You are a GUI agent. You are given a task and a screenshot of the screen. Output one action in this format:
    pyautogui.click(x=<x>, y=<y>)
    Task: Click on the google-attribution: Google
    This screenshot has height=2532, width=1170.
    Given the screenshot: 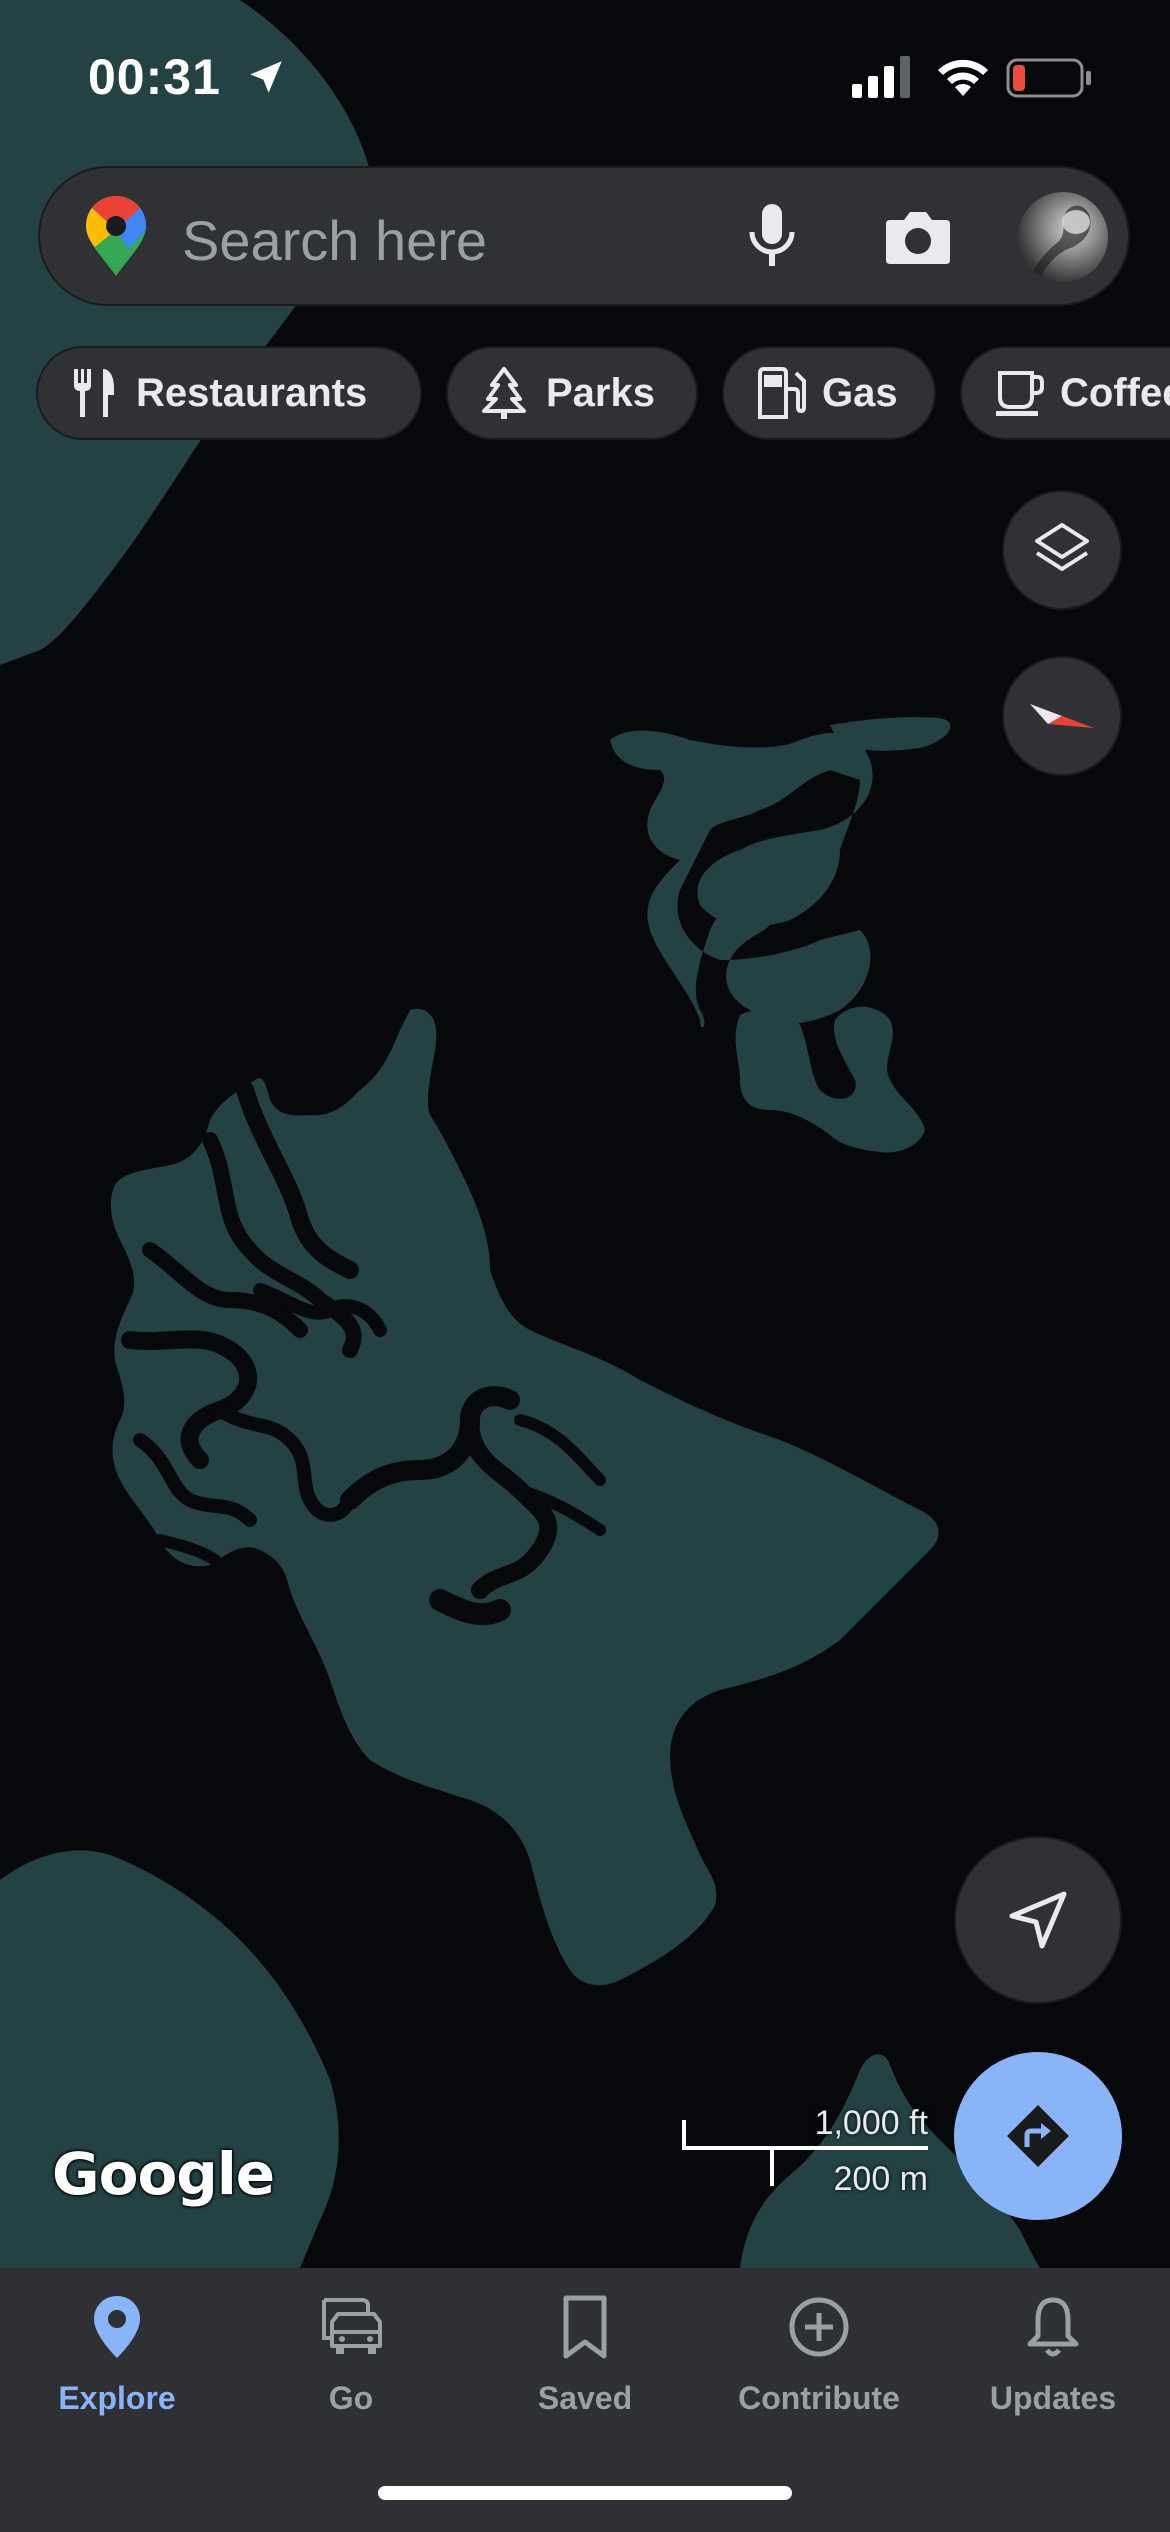 What is the action you would take?
    pyautogui.click(x=163, y=2174)
    